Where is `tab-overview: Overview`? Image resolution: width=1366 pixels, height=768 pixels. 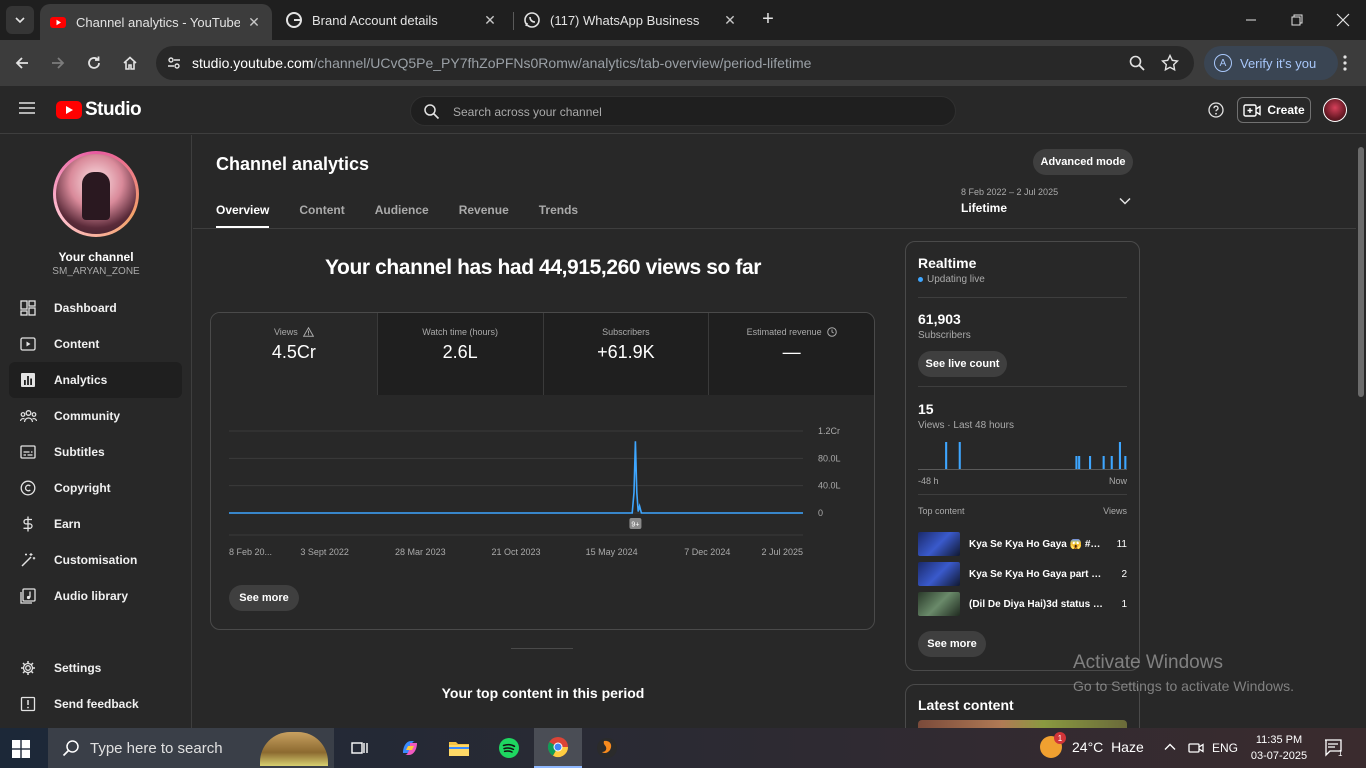 tab-overview: Overview is located at coordinates (243, 215).